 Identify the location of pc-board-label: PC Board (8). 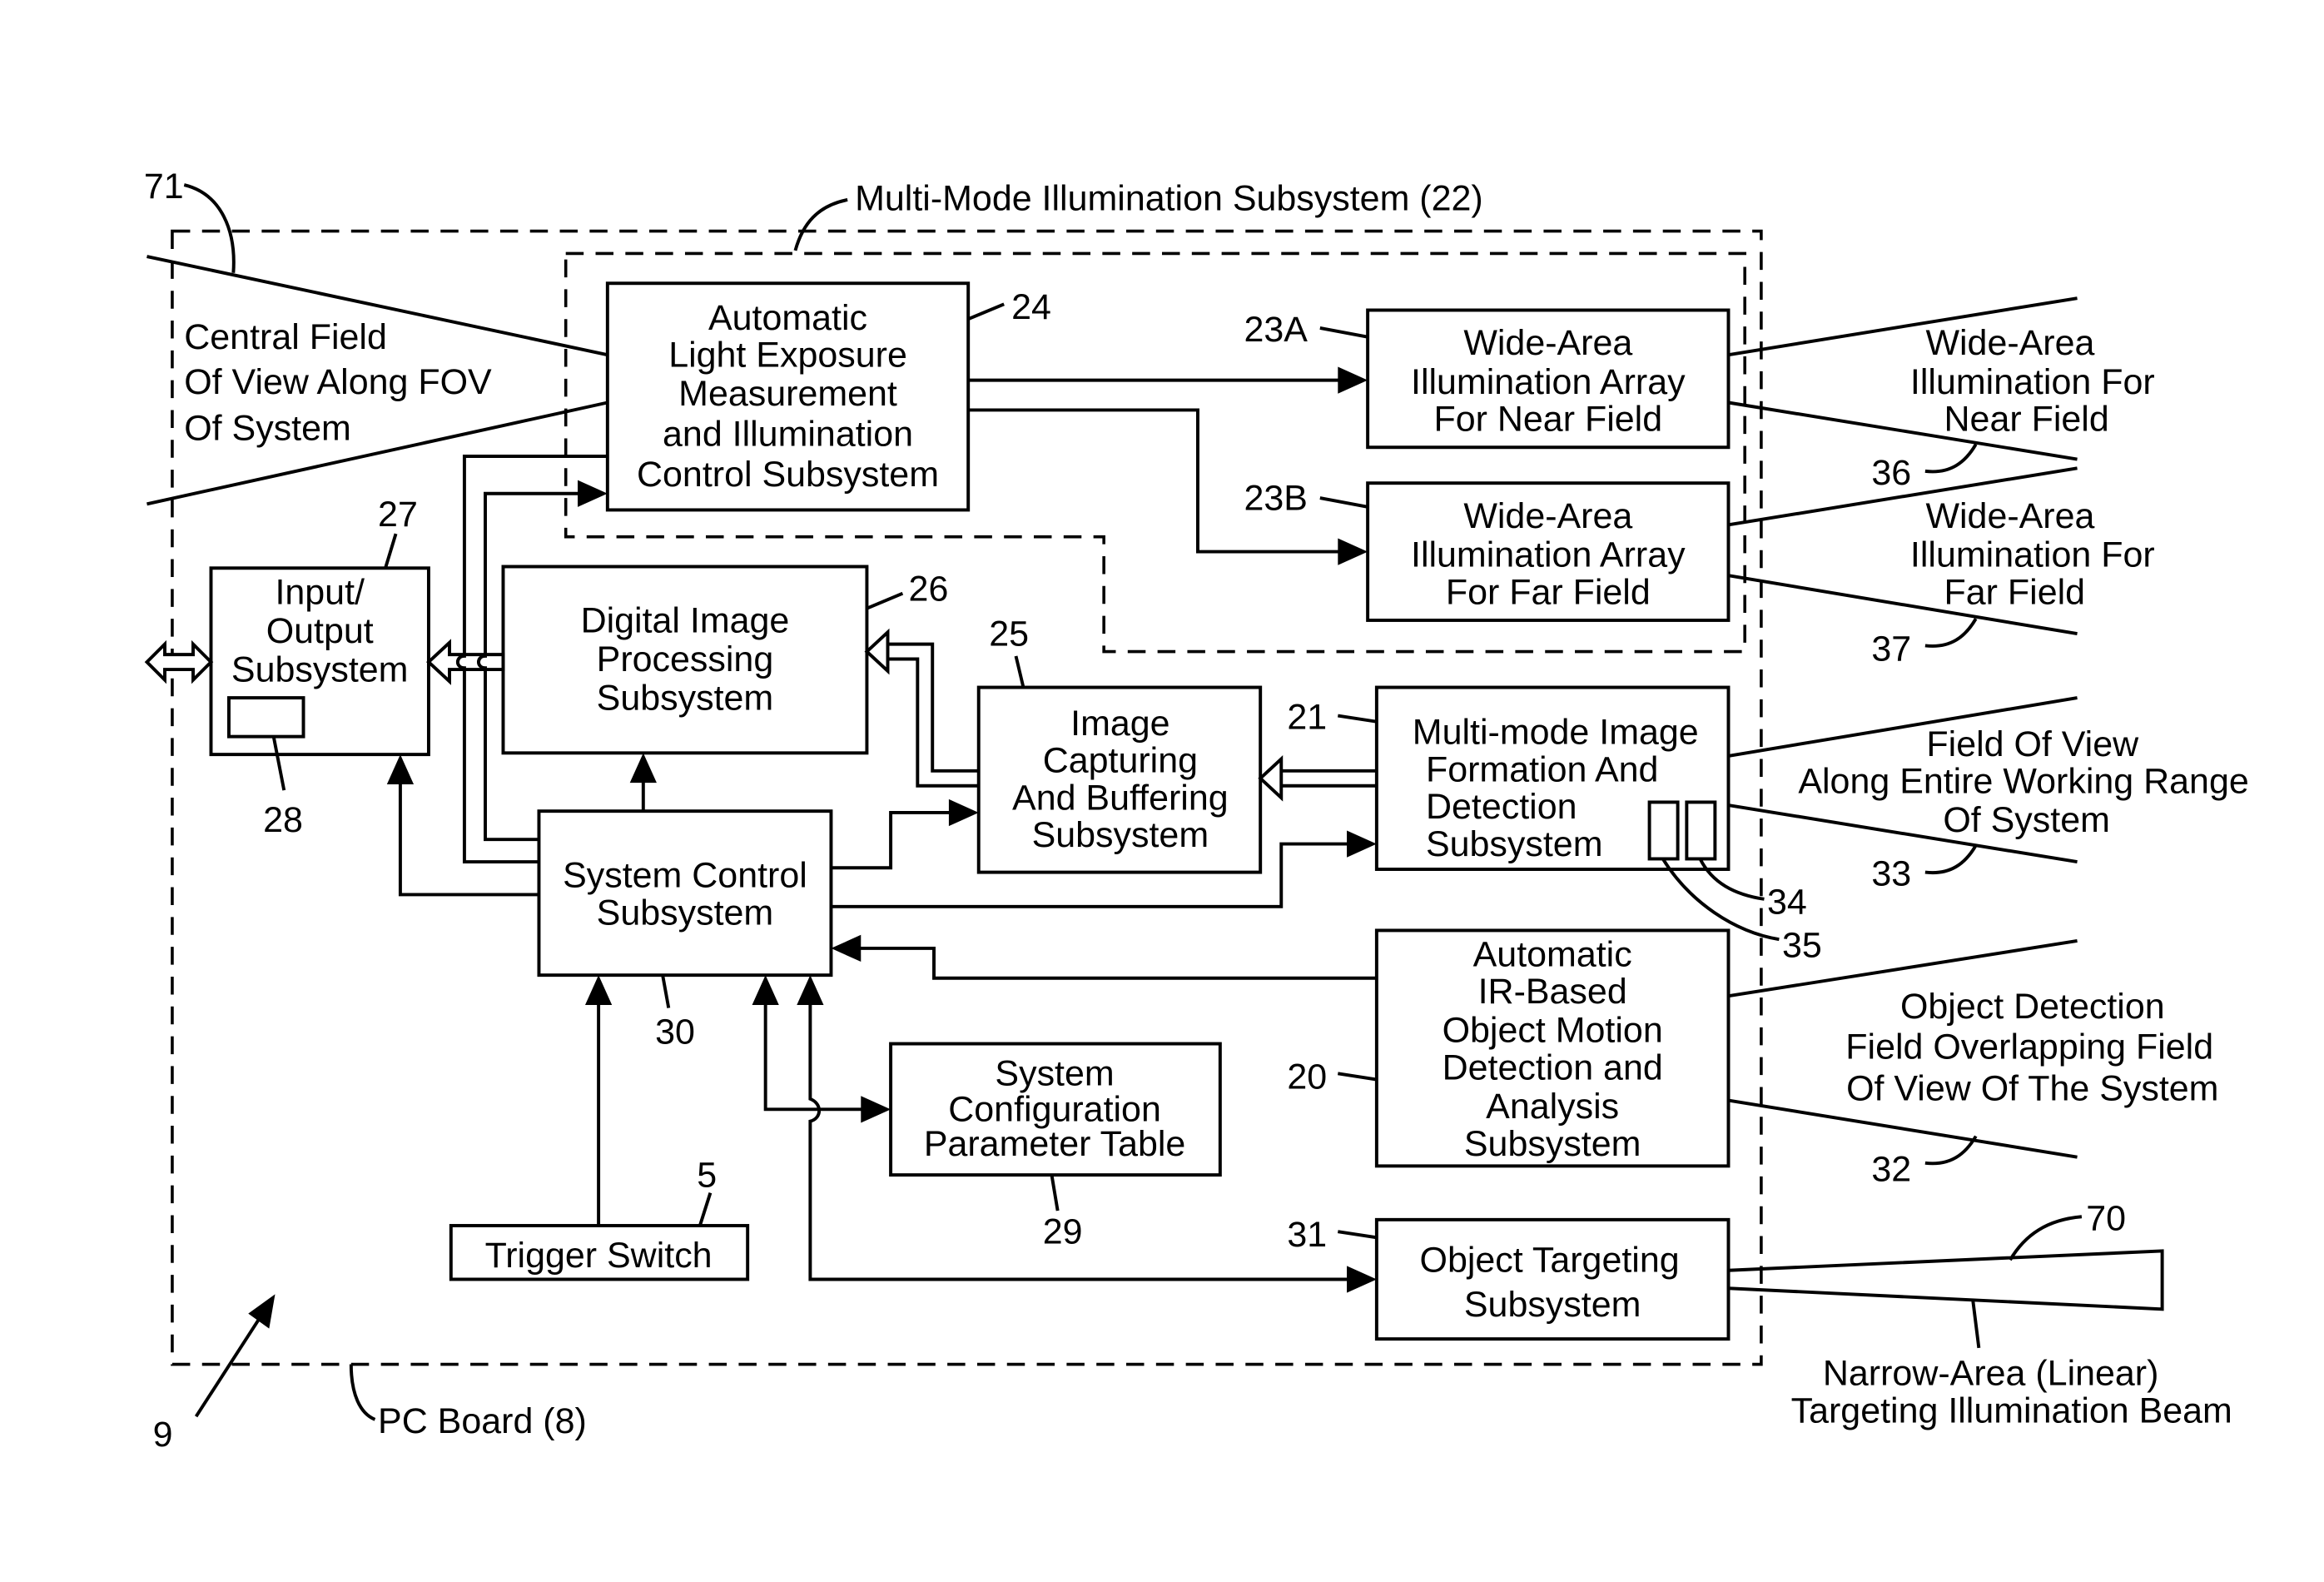
(482, 1421).